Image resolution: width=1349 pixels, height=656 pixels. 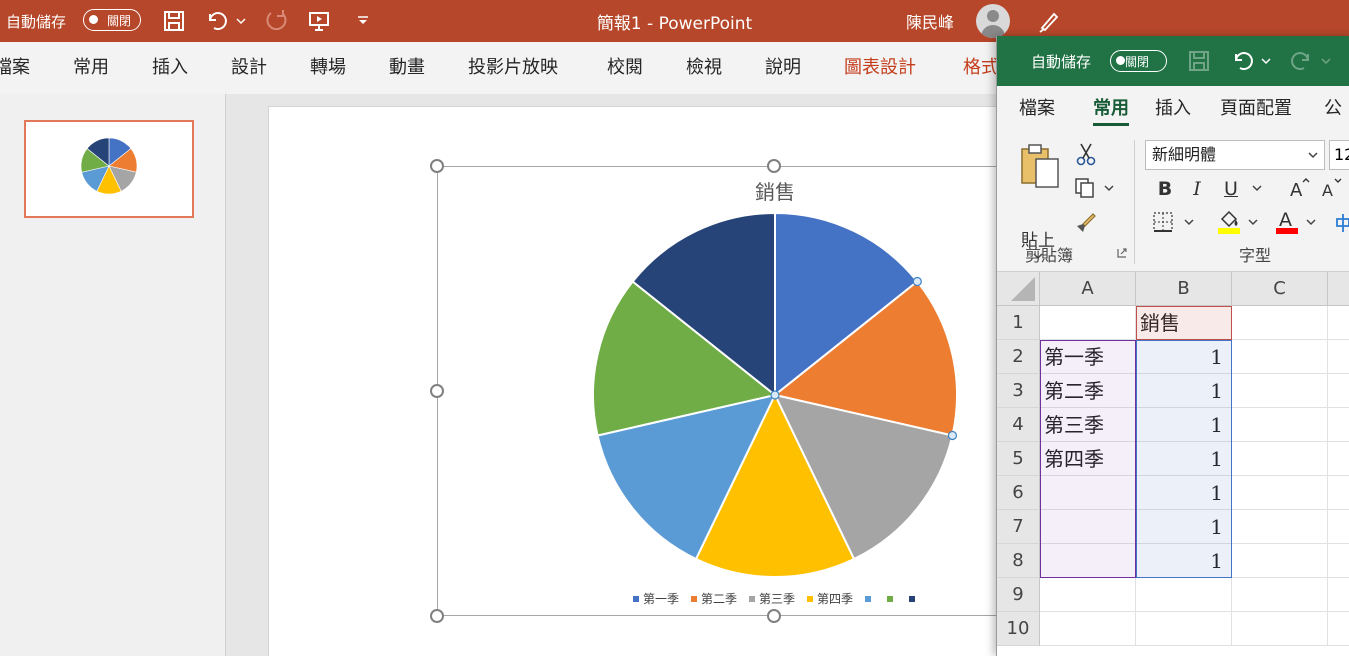 I want to click on cell-c9, so click(x=1280, y=595).